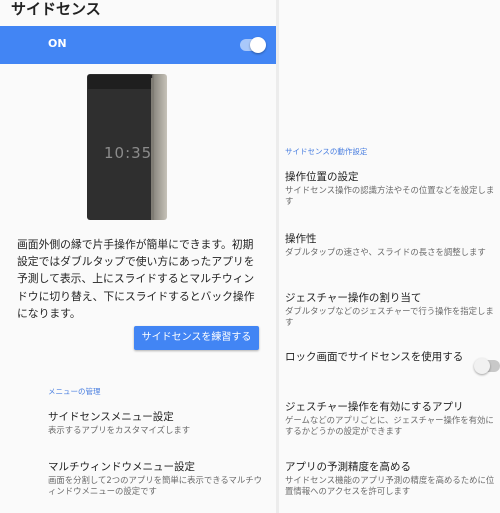 This screenshot has width=500, height=513. What do you see at coordinates (374, 407) in the screenshot?
I see `setting-title: ジェスチャー操作を有効にするアプリ` at bounding box center [374, 407].